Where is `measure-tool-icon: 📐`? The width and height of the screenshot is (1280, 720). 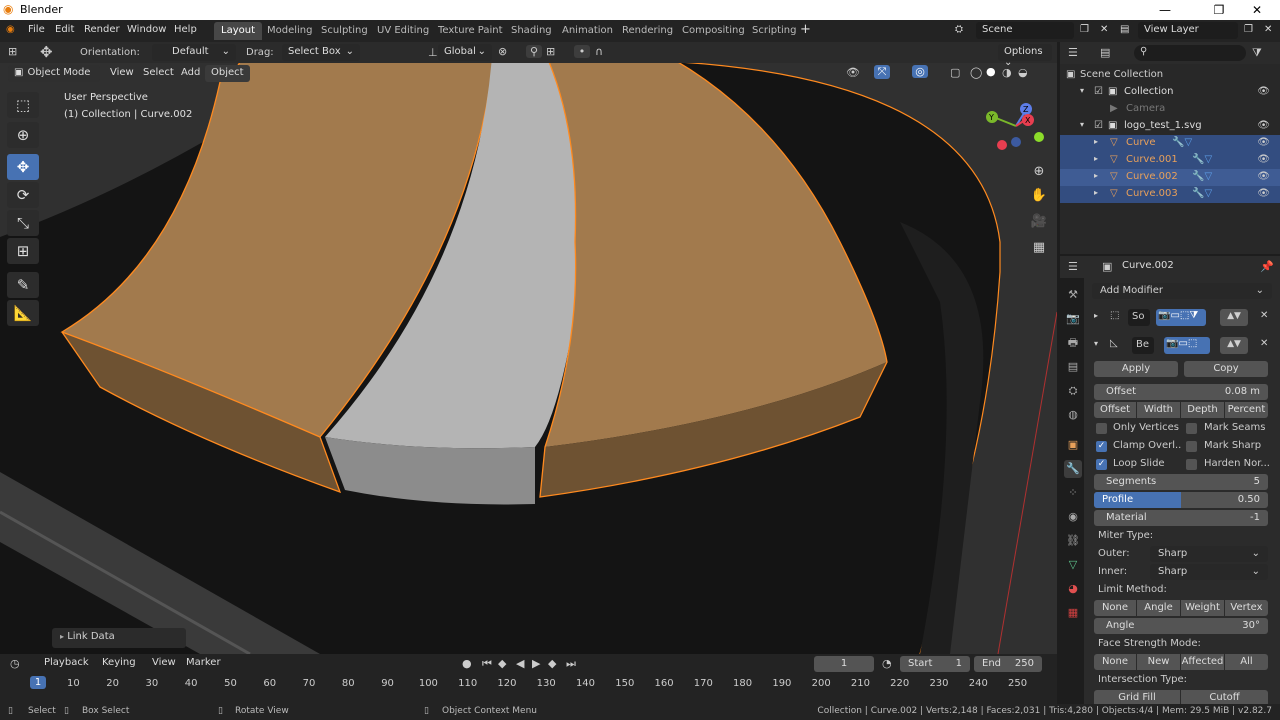 measure-tool-icon: 📐 is located at coordinates (23, 313).